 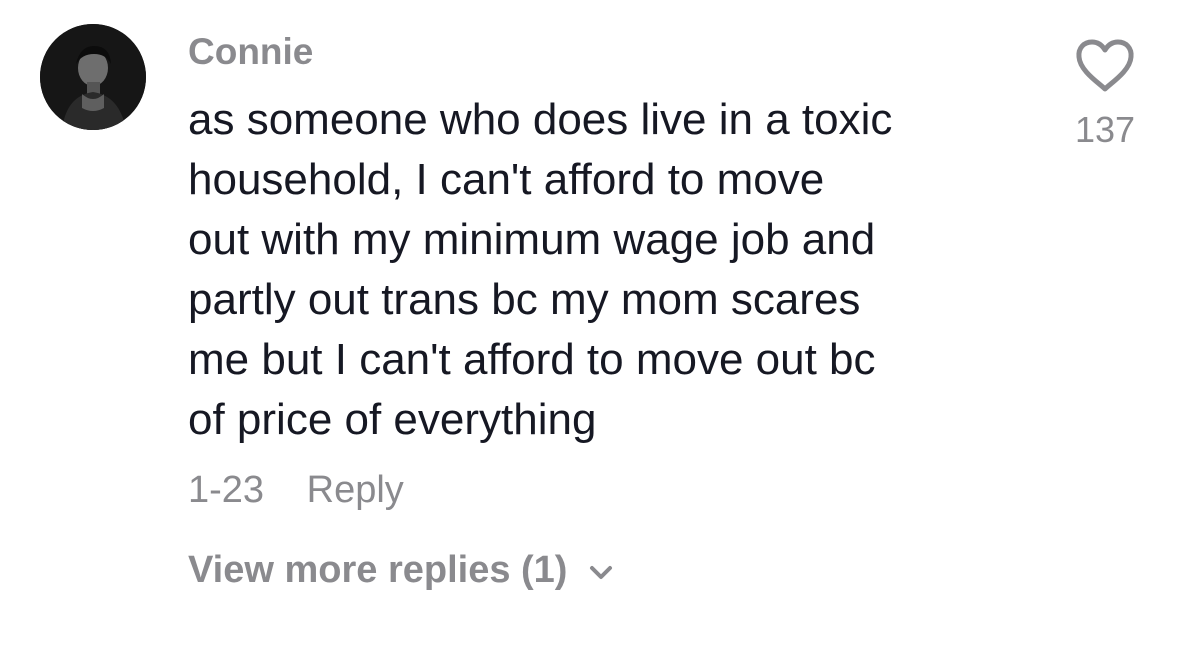 What do you see at coordinates (378, 570) in the screenshot?
I see `view-more-replies-label: View more replies (1)` at bounding box center [378, 570].